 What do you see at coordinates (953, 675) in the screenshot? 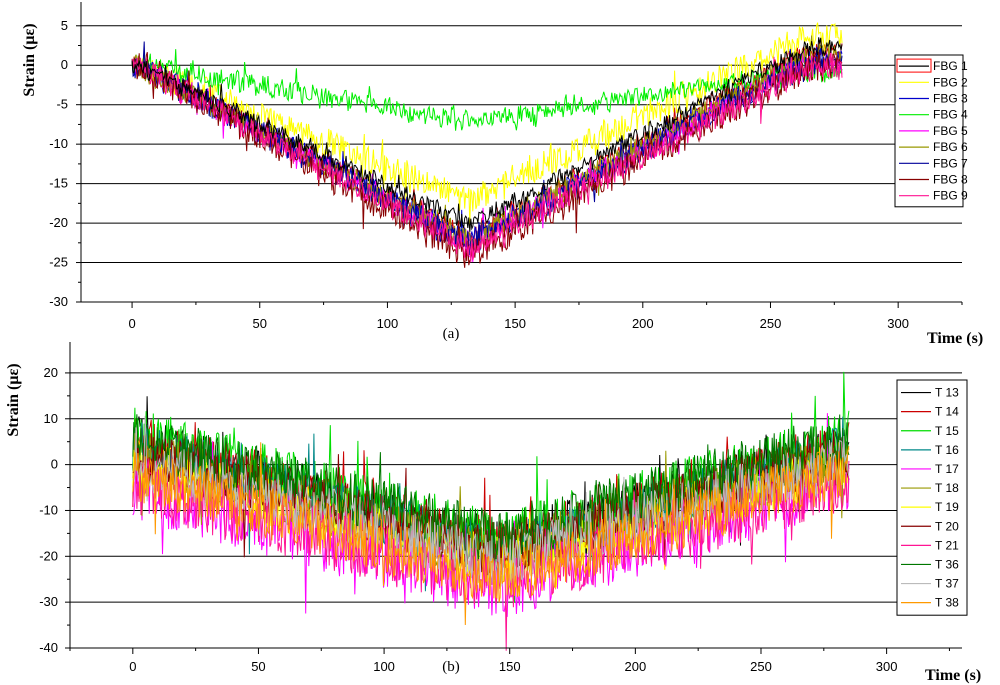
I see `panel-b-x-axis-title: Time (s)` at bounding box center [953, 675].